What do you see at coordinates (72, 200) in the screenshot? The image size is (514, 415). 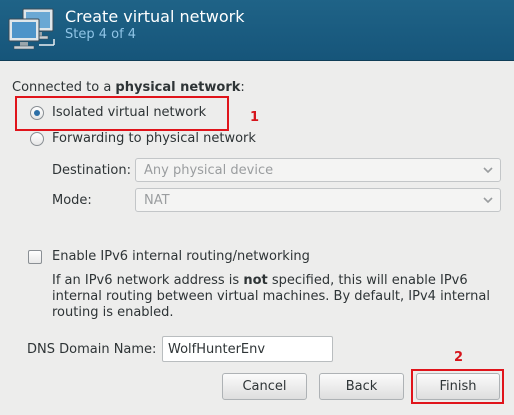 I see `mode-label: Mode:` at bounding box center [72, 200].